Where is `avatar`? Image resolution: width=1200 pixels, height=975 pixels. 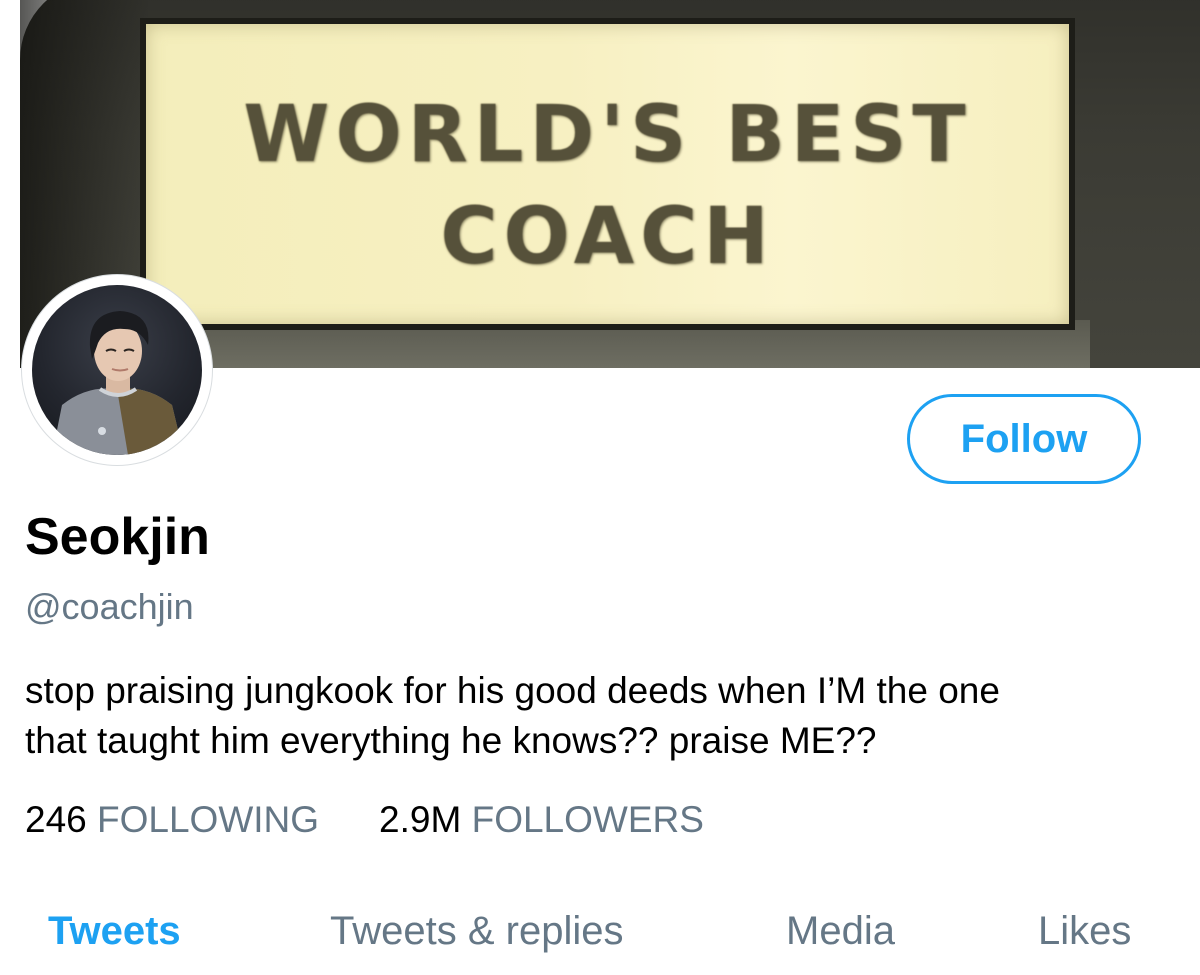
avatar is located at coordinates (117, 370).